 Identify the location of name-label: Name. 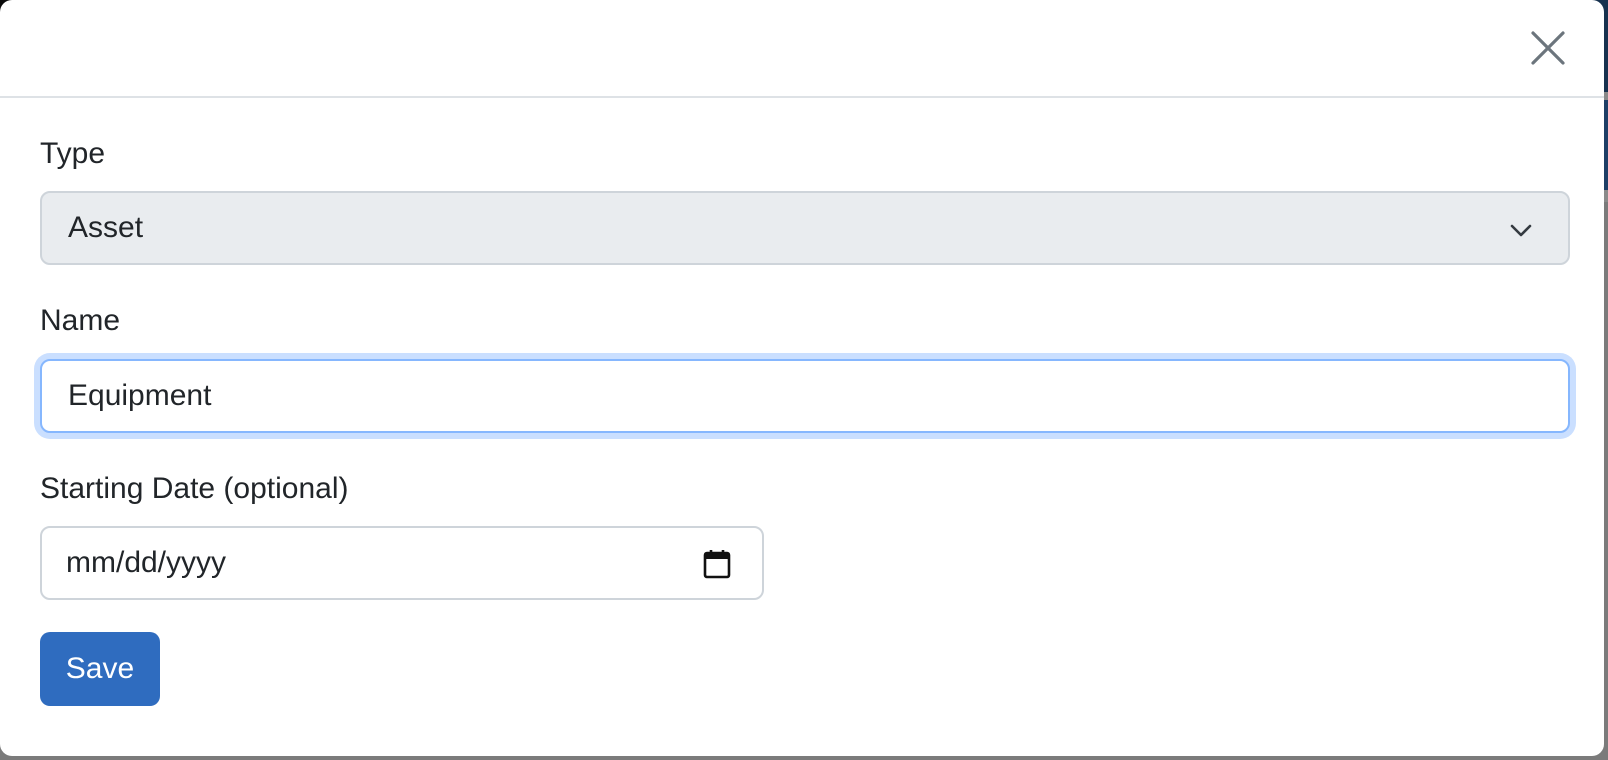
(80, 320).